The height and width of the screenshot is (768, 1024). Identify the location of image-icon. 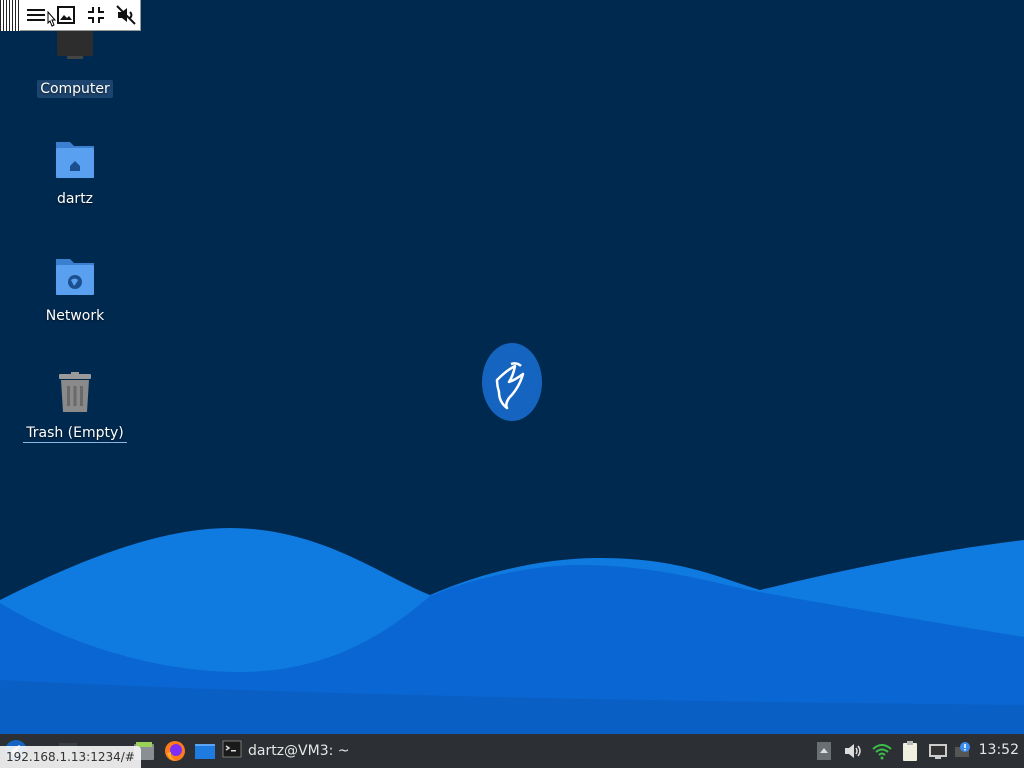
(66, 15).